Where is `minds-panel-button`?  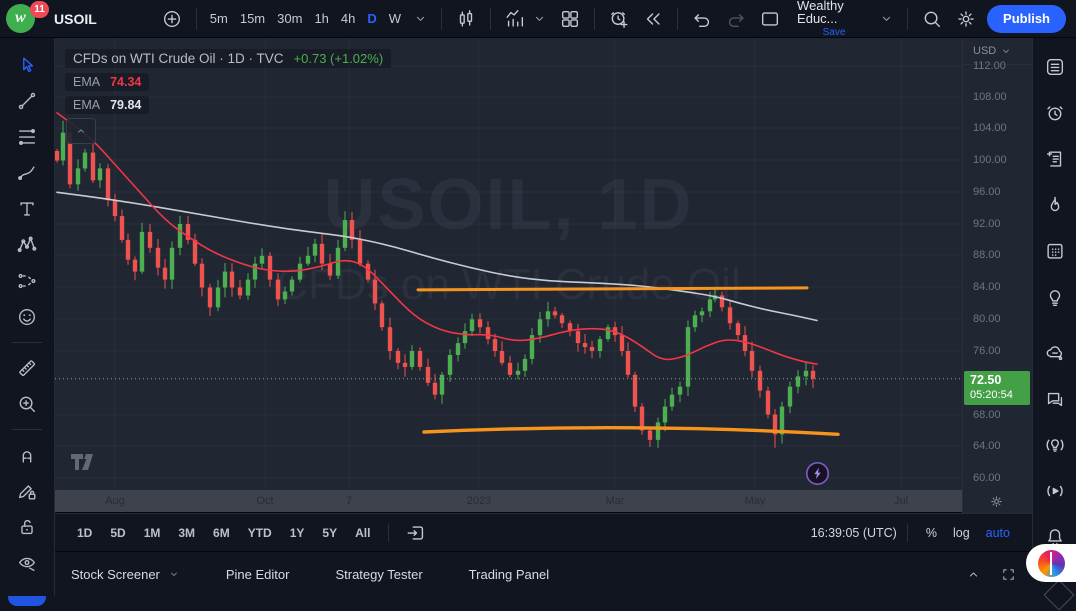 minds-panel-button is located at coordinates (1055, 353).